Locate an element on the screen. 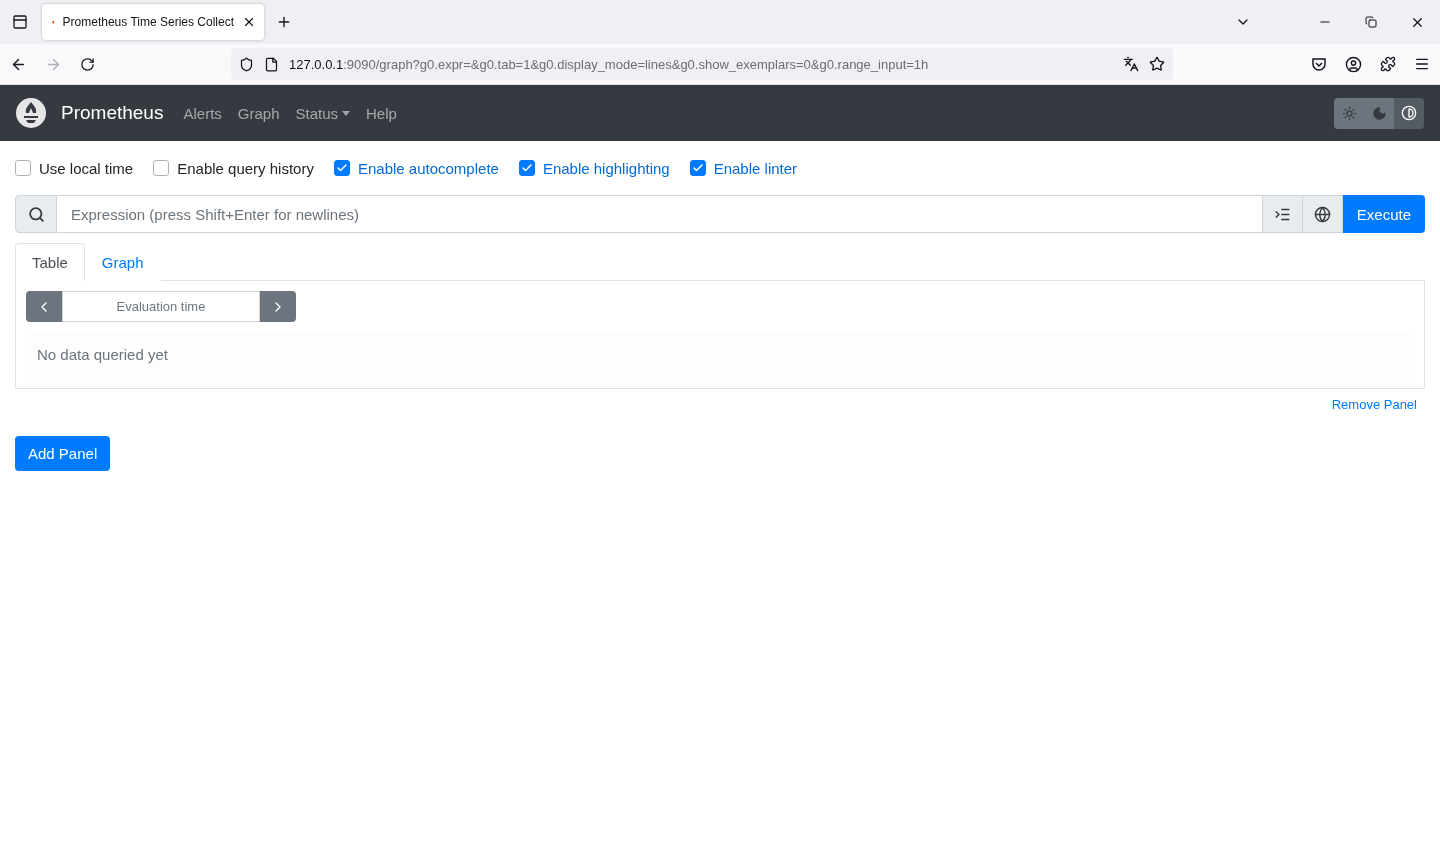  remove-panel-link: Remove Panel is located at coordinates (1374, 404).